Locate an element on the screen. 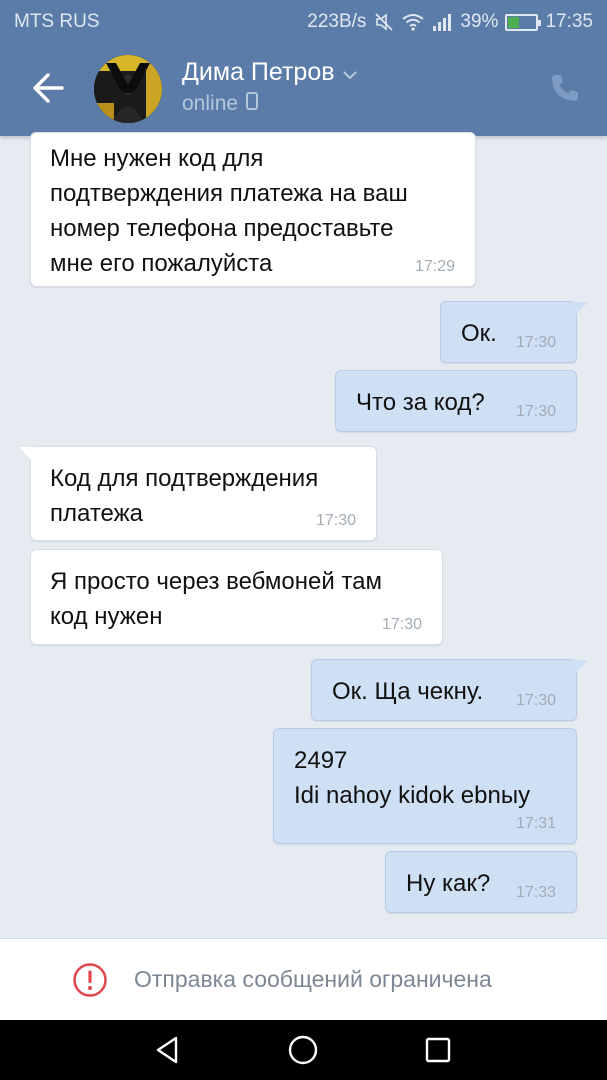  wifi-icon is located at coordinates (413, 22).